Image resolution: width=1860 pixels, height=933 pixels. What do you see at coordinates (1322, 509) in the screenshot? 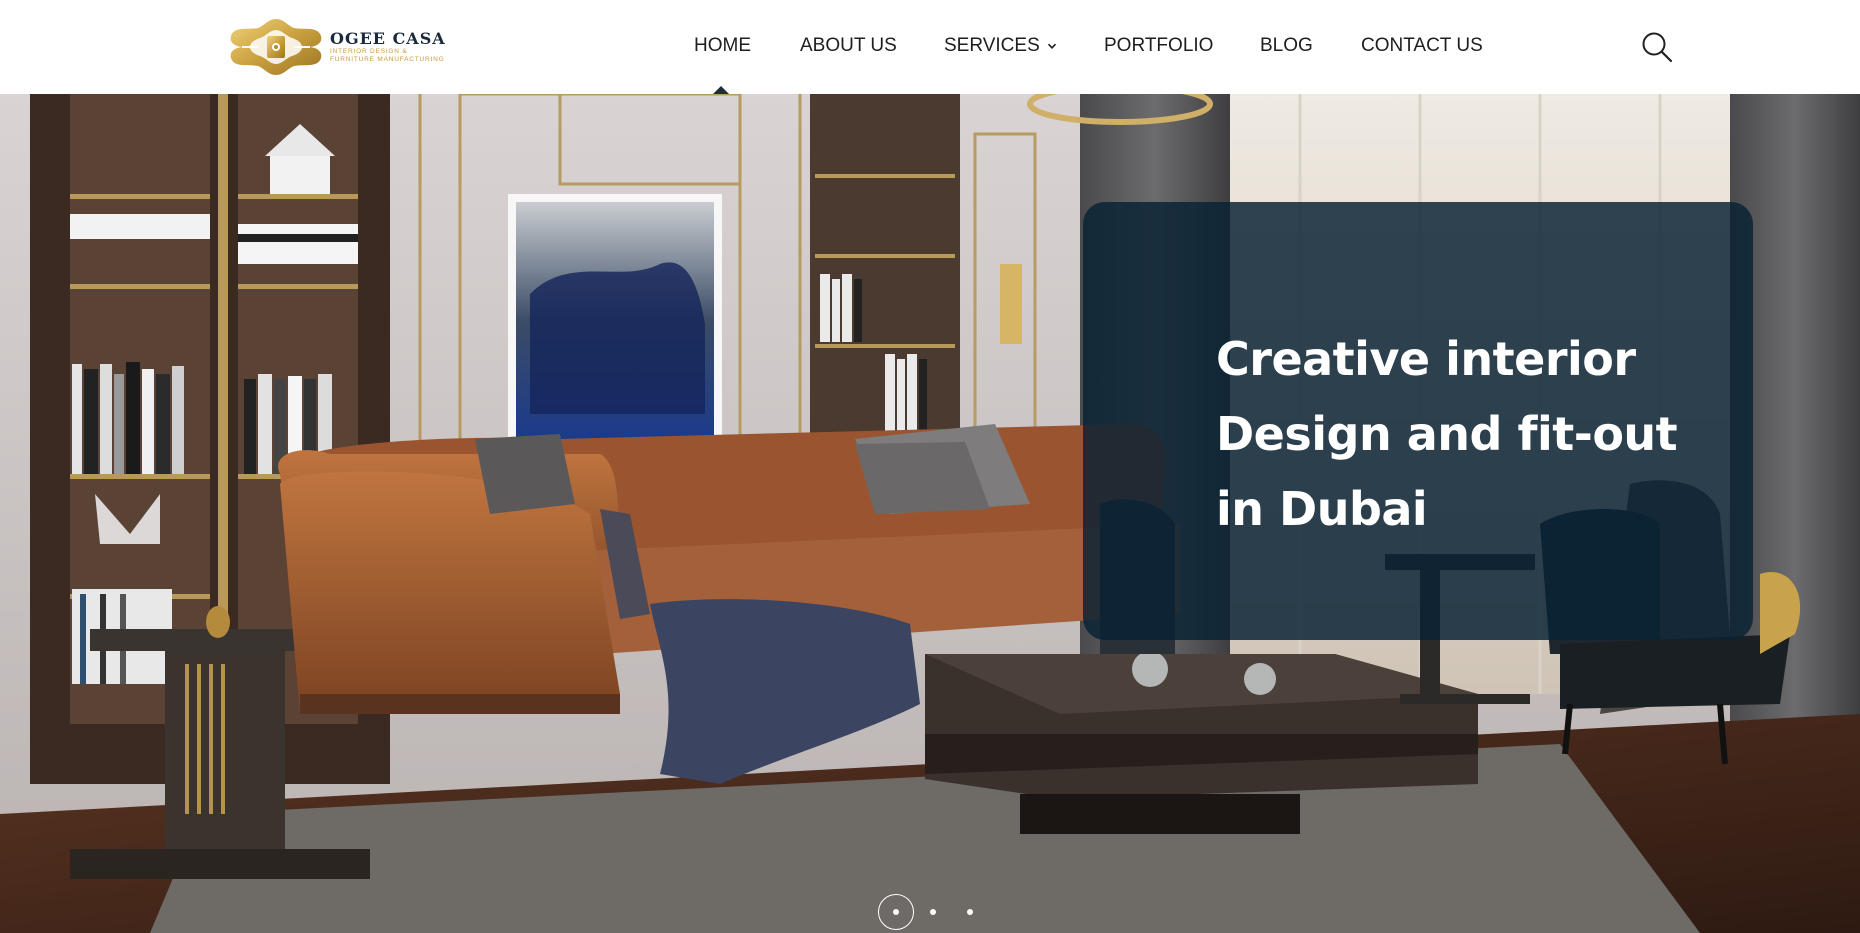
I see `hero-headline-line-3: in Dubai` at bounding box center [1322, 509].